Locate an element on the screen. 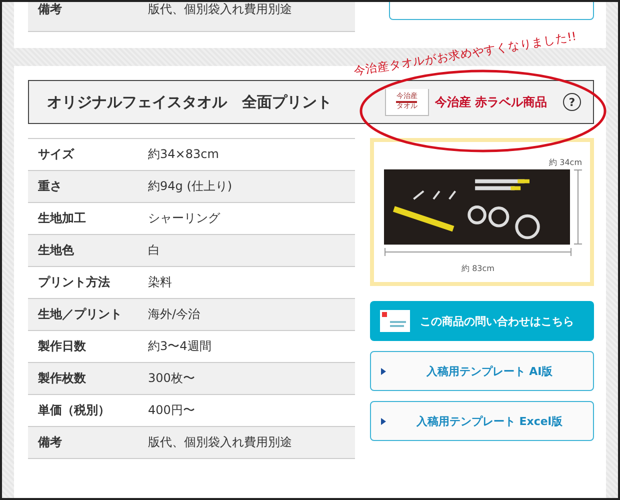 This screenshot has width=620, height=500. spec-label: 生地色 is located at coordinates (55, 250).